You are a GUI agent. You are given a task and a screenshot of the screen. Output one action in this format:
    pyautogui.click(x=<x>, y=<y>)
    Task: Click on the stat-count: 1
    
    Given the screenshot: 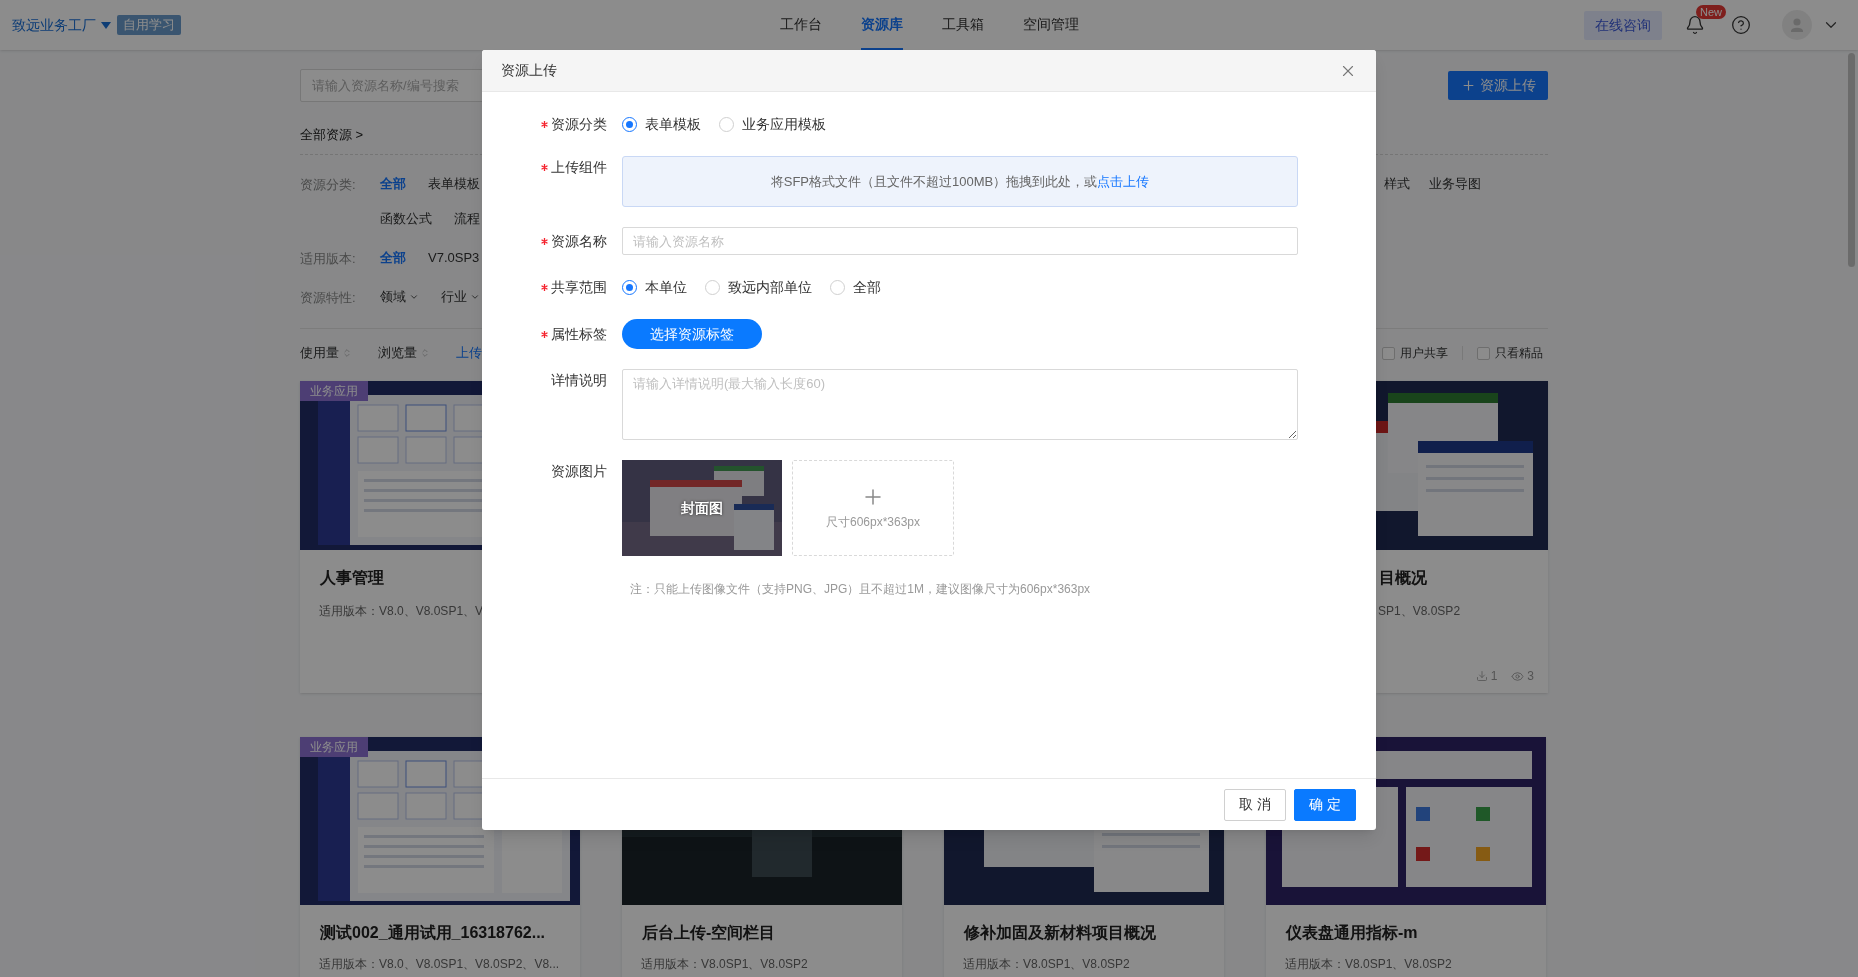 What is the action you would take?
    pyautogui.click(x=1494, y=676)
    